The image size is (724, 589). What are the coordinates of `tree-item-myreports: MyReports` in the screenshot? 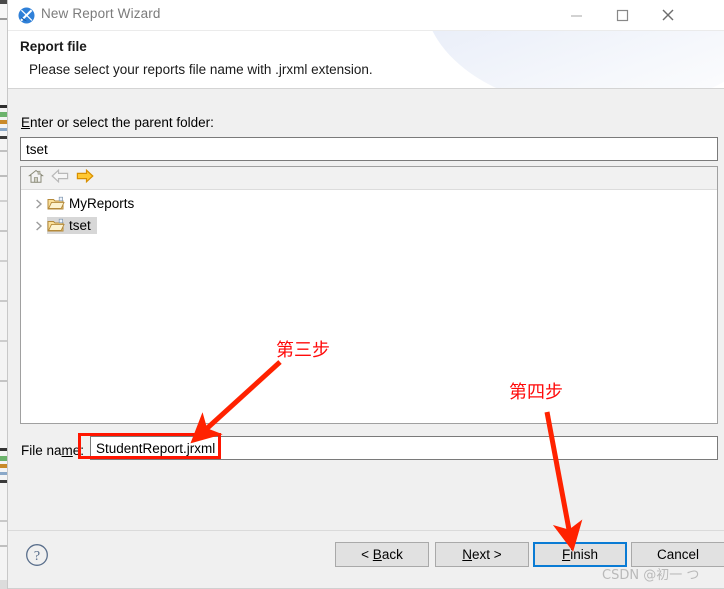 It's located at (78, 203).